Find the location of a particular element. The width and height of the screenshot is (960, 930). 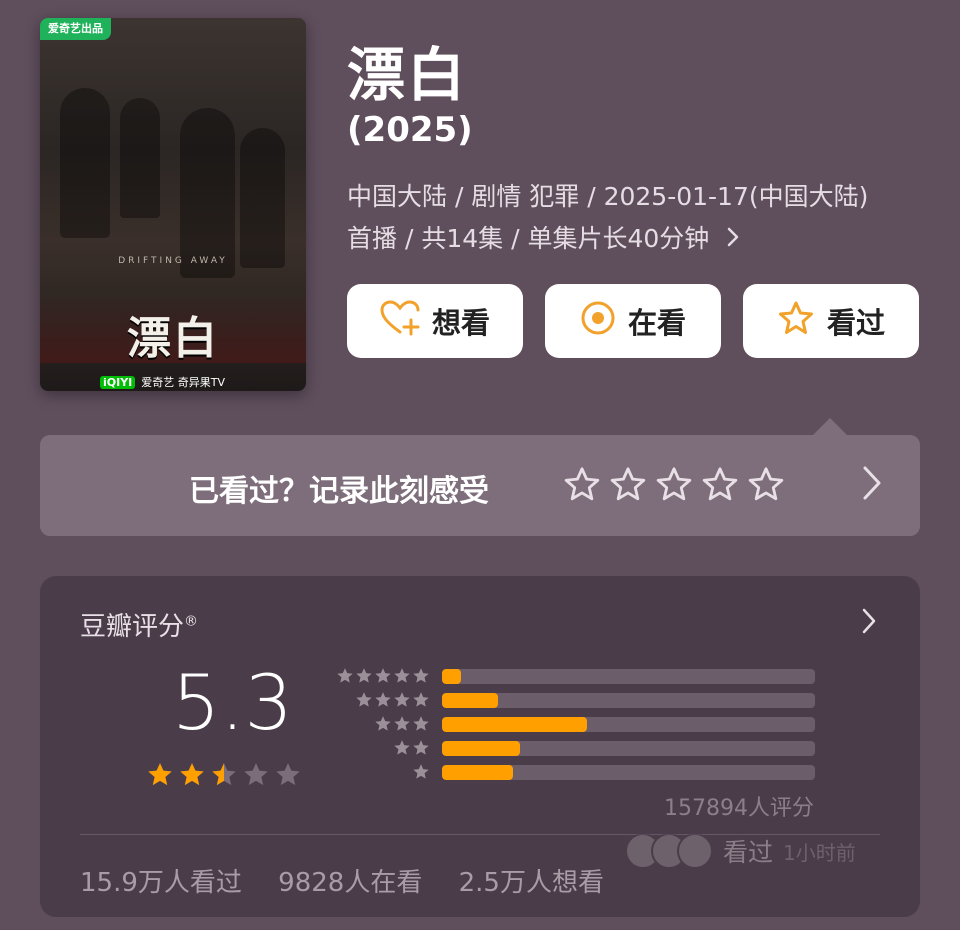

watched-count: 15.9万人看过 is located at coordinates (161, 883).